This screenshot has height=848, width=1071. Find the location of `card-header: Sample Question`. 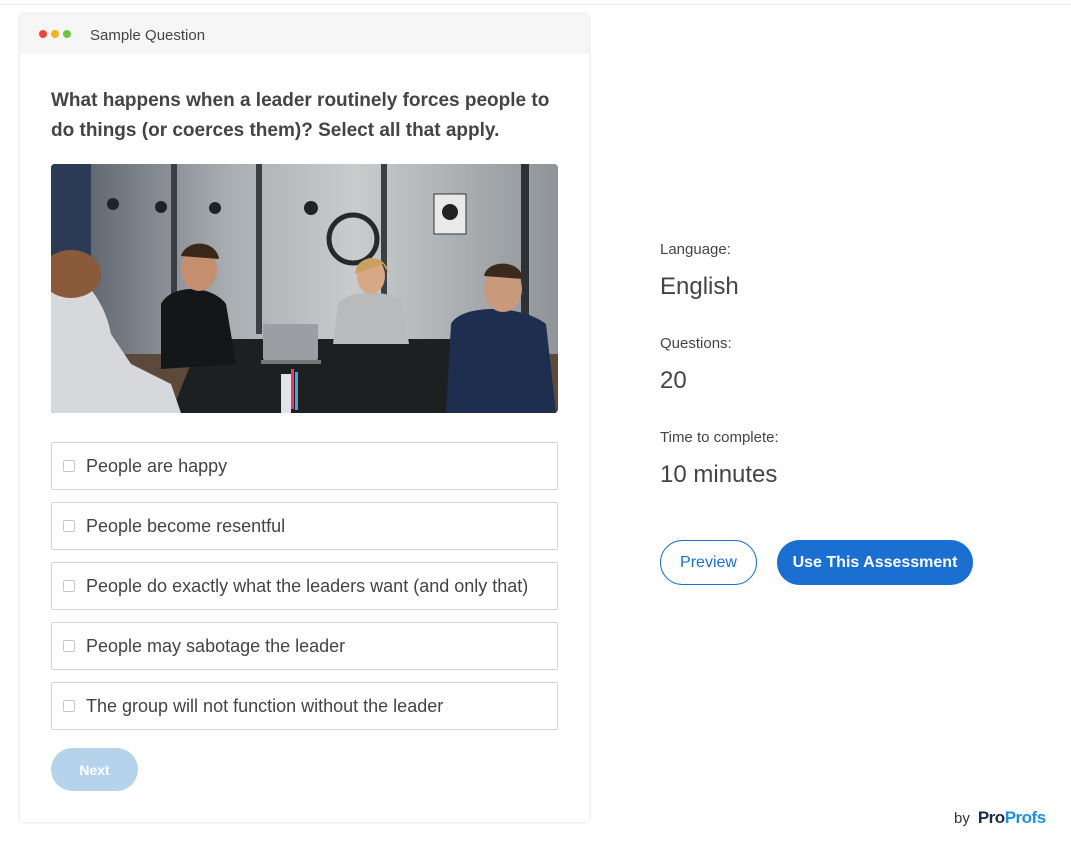

card-header: Sample Question is located at coordinates (304, 34).